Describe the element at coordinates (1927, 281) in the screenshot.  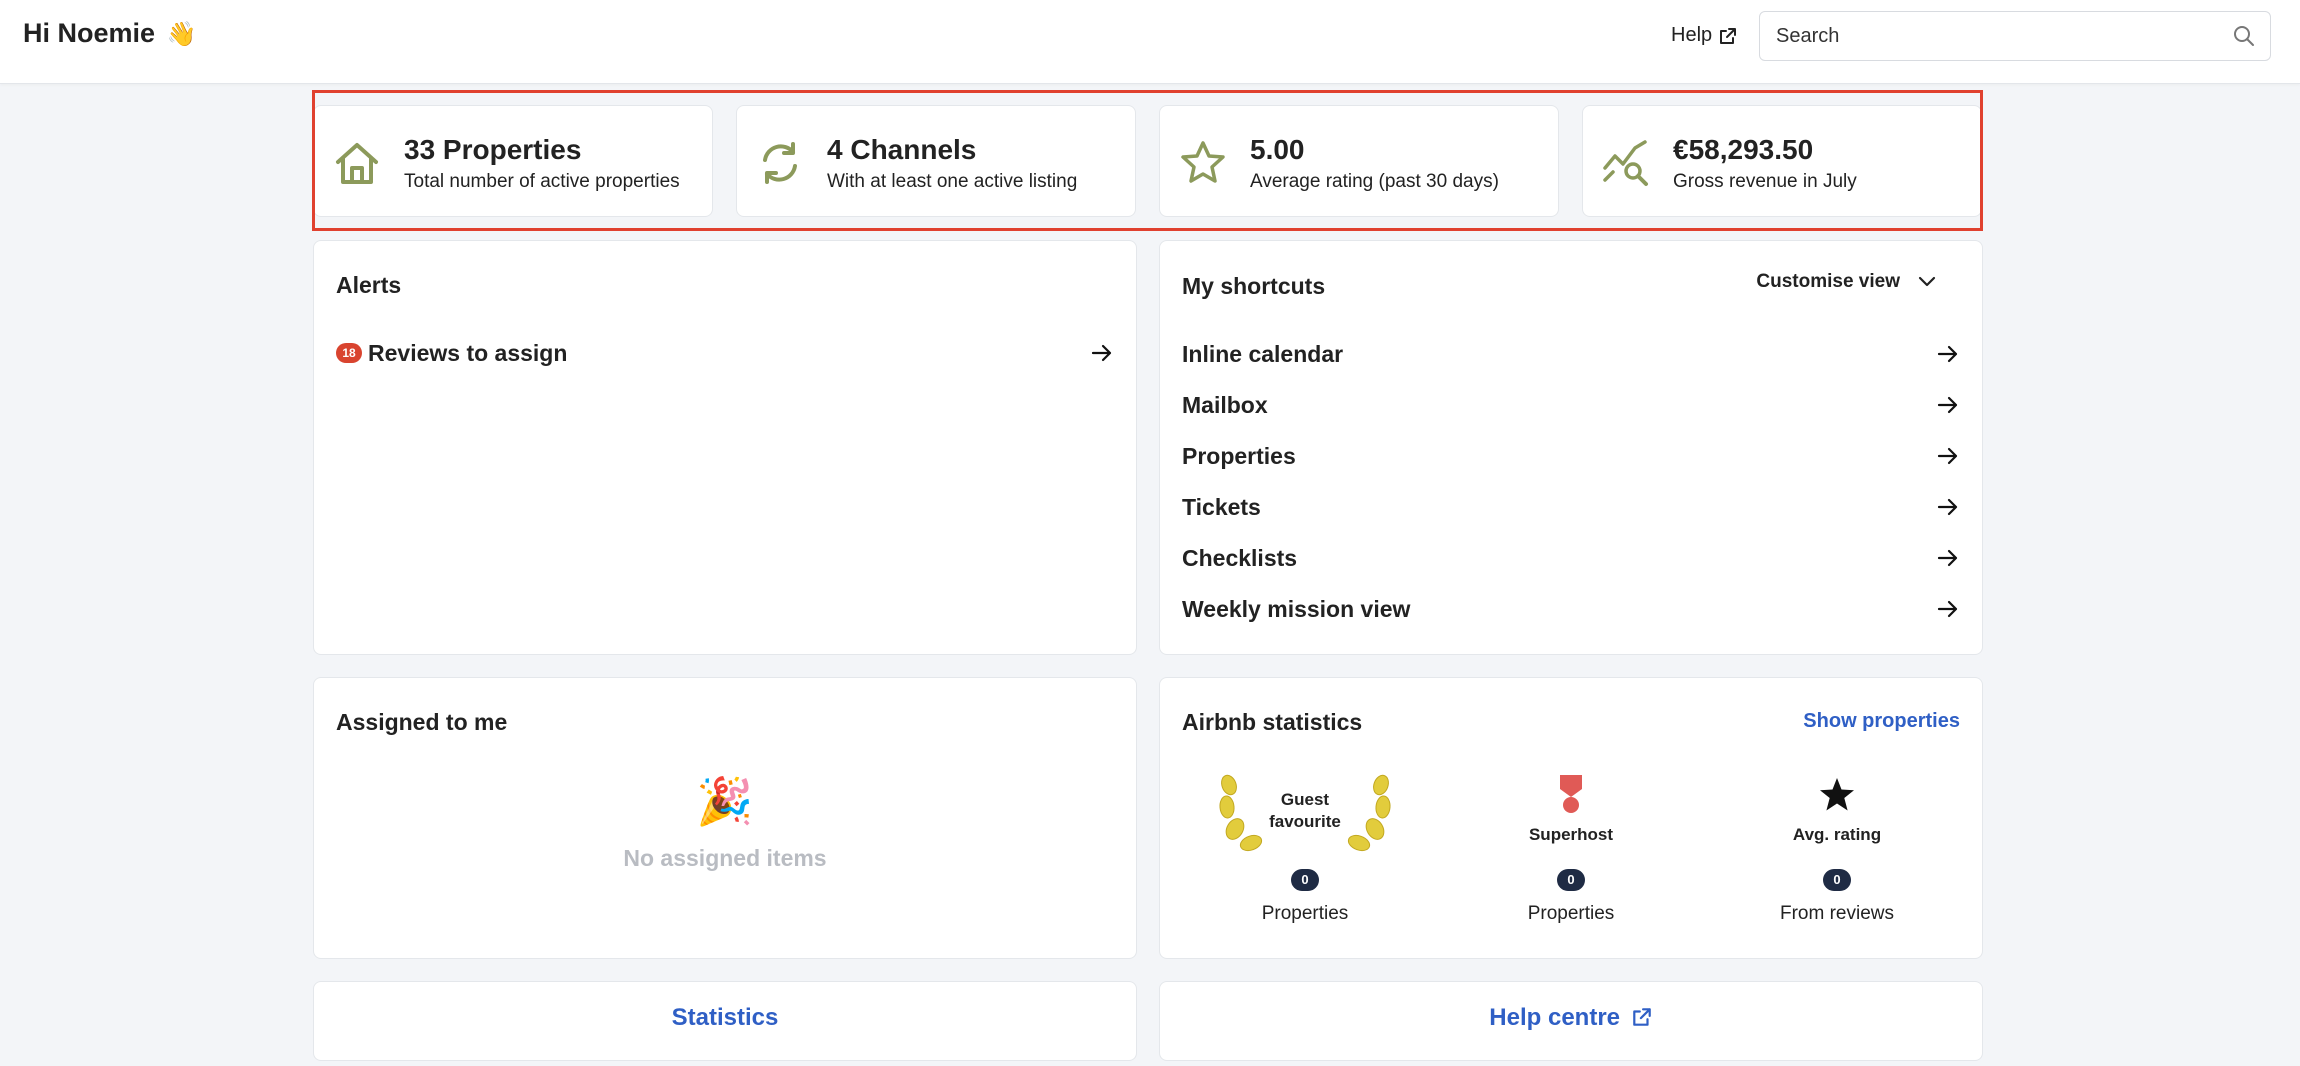
I see `chevron-down-icon` at that location.